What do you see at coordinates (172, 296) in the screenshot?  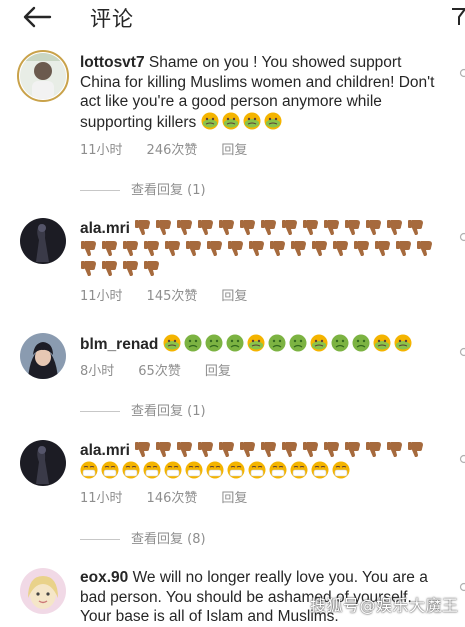 I see `comment-likes: 145次赞` at bounding box center [172, 296].